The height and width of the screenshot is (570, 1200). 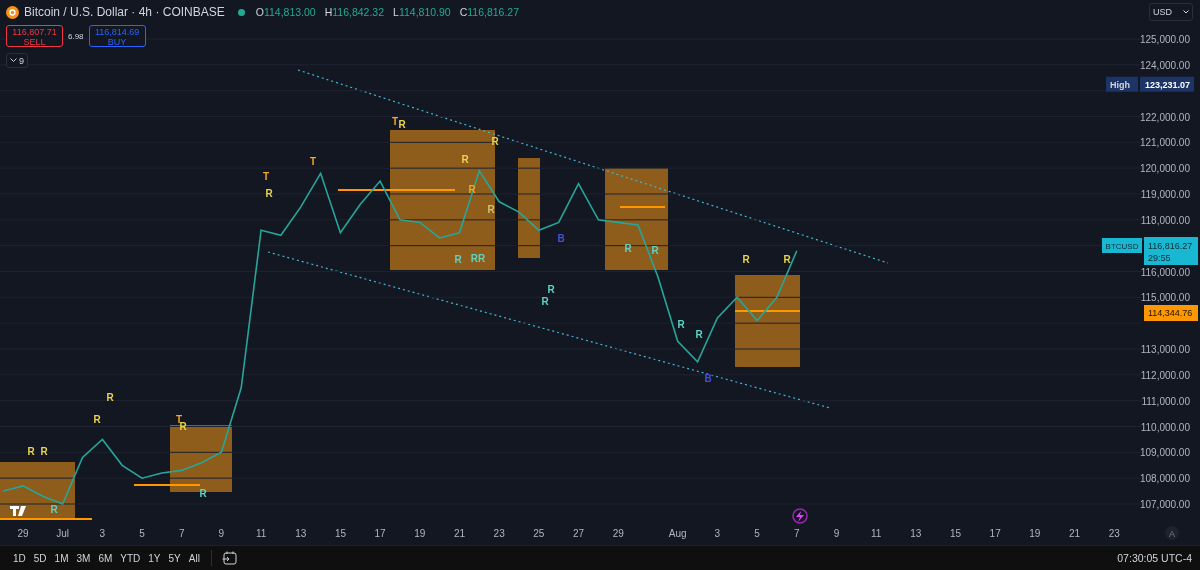 I want to click on coin-icon, so click(x=12, y=12).